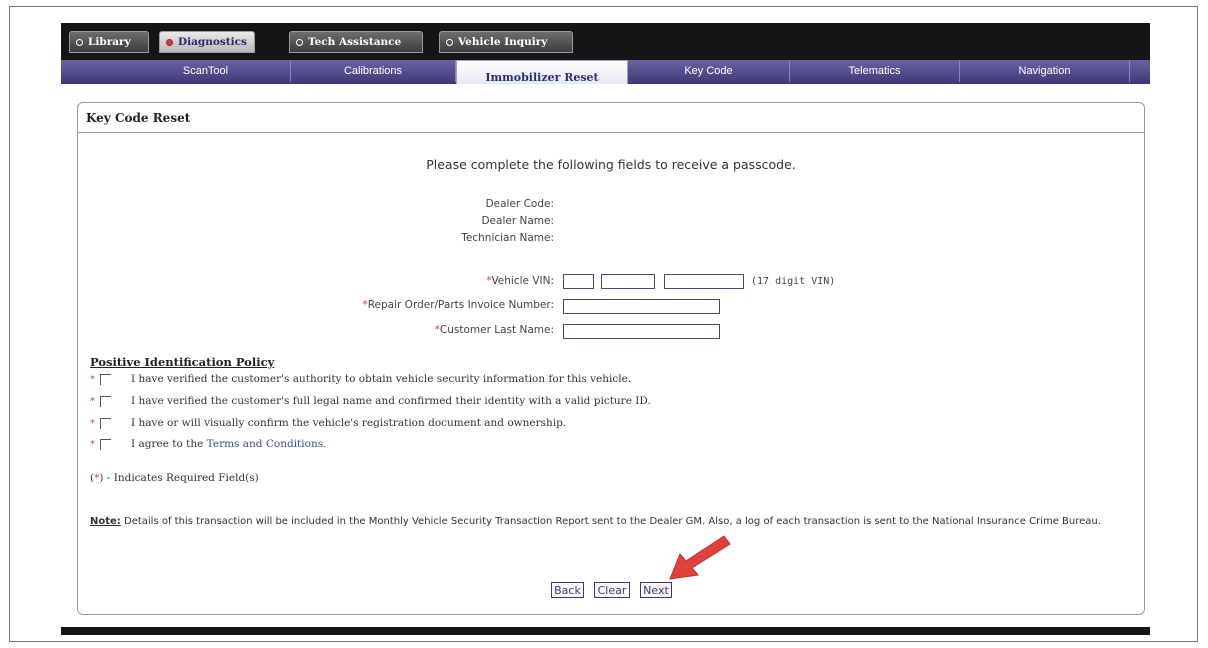  I want to click on subtab-calibrations: Calibrations, so click(373, 71).